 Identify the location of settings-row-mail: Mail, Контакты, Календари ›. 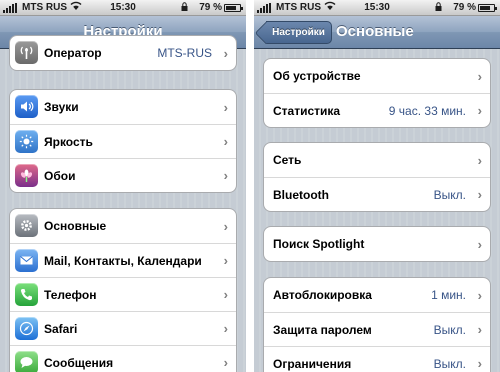
(123, 260).